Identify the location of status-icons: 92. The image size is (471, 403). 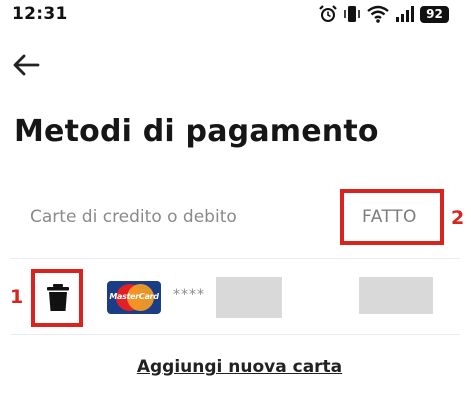
(383, 14).